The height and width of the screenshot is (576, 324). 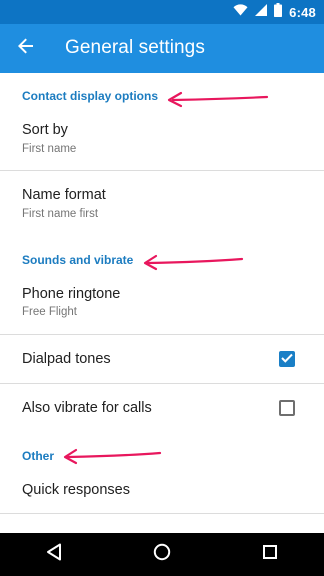 What do you see at coordinates (278, 12) in the screenshot?
I see `battery-icon` at bounding box center [278, 12].